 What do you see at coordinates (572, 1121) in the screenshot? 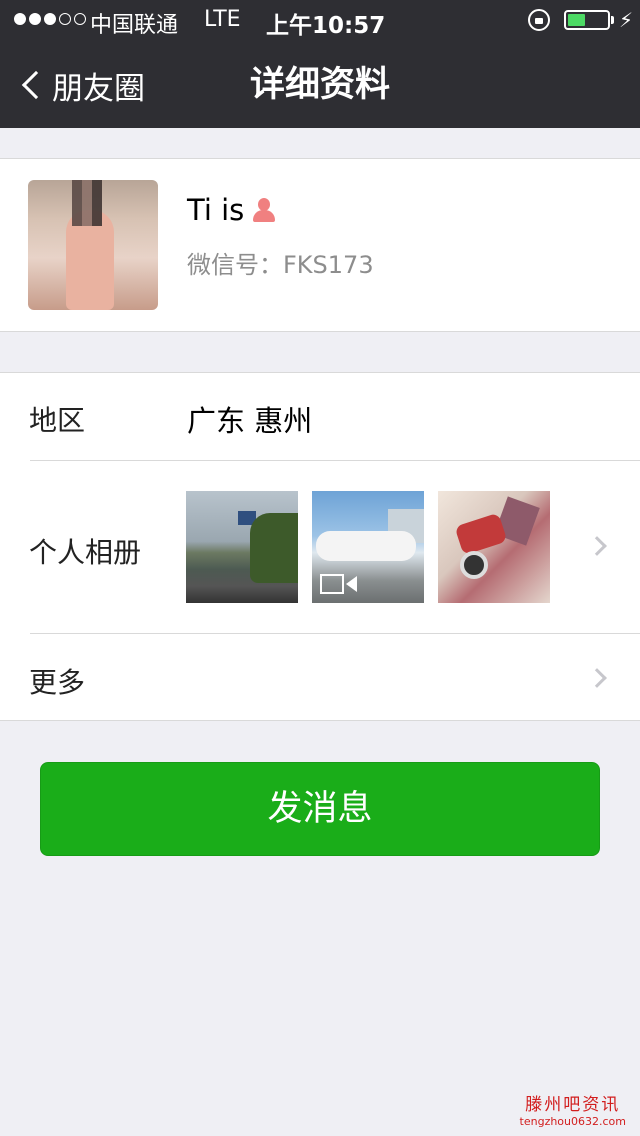
I see `watermark-url: tengzhou0632.com` at bounding box center [572, 1121].